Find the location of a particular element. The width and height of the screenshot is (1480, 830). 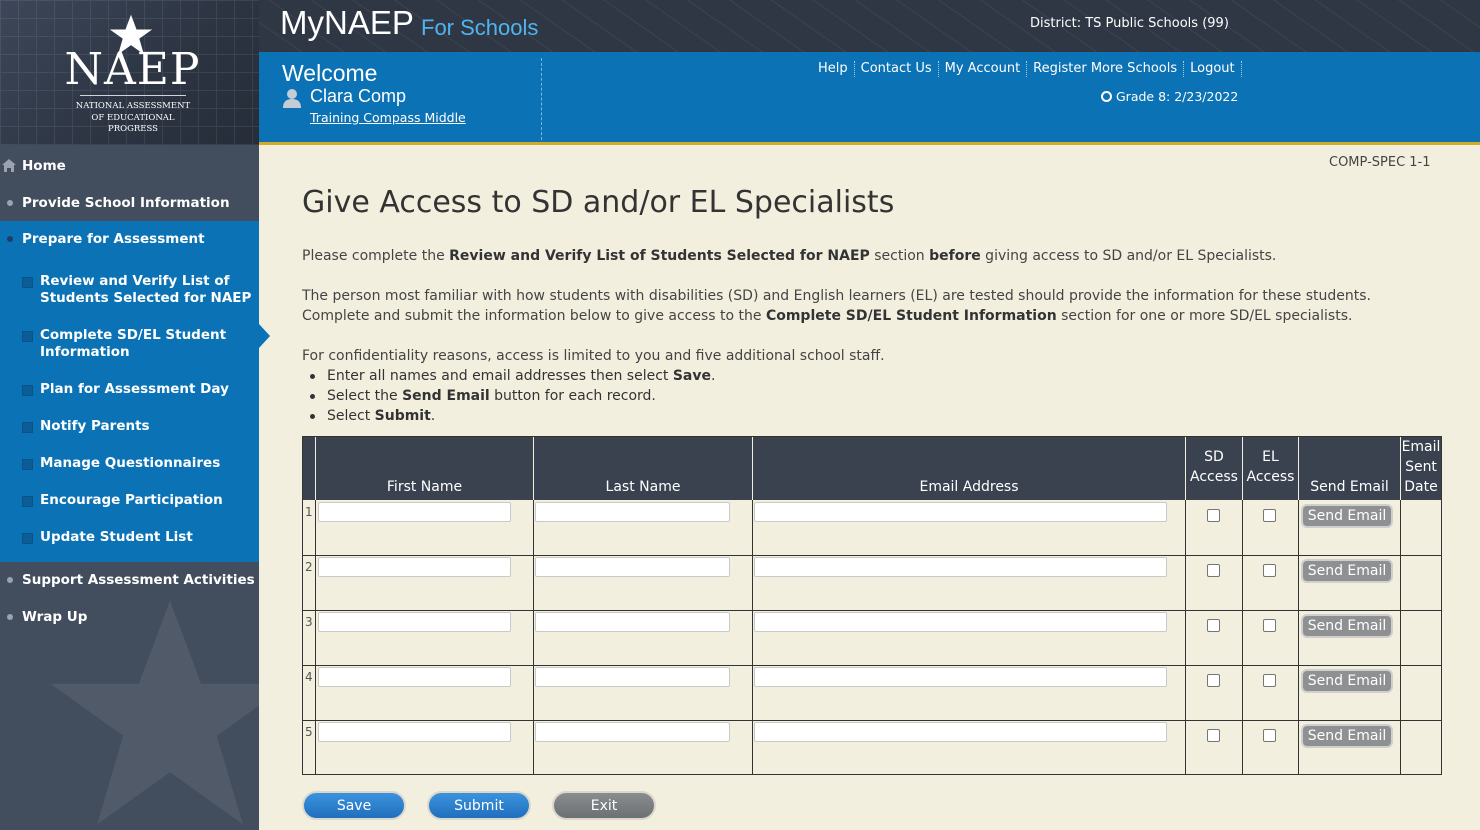

page-title: Give Access to SD and/or EL Specialists is located at coordinates (598, 202).